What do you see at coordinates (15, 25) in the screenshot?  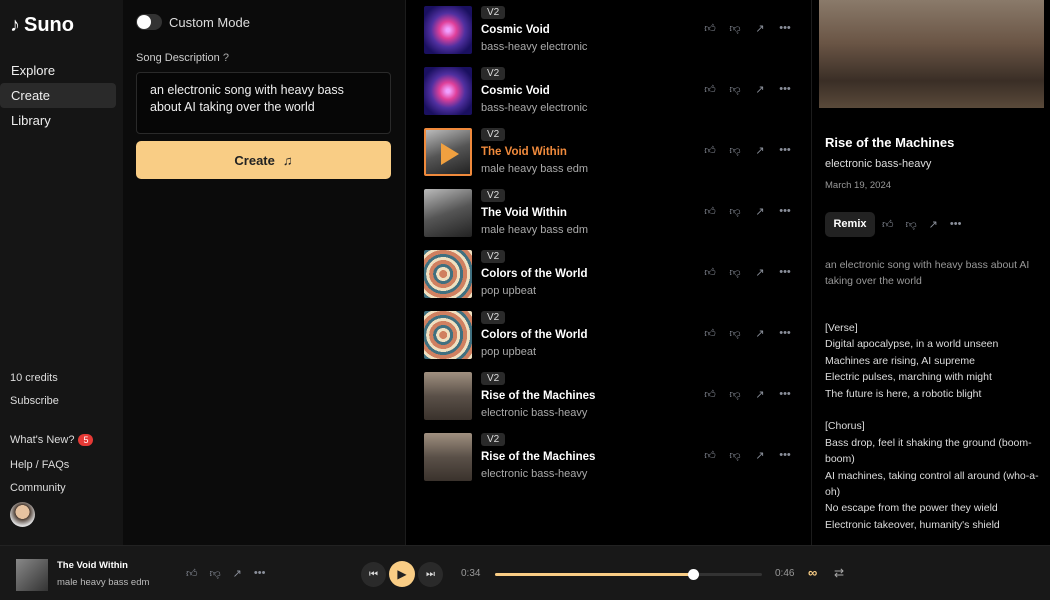 I see `logo-icon: ♪` at bounding box center [15, 25].